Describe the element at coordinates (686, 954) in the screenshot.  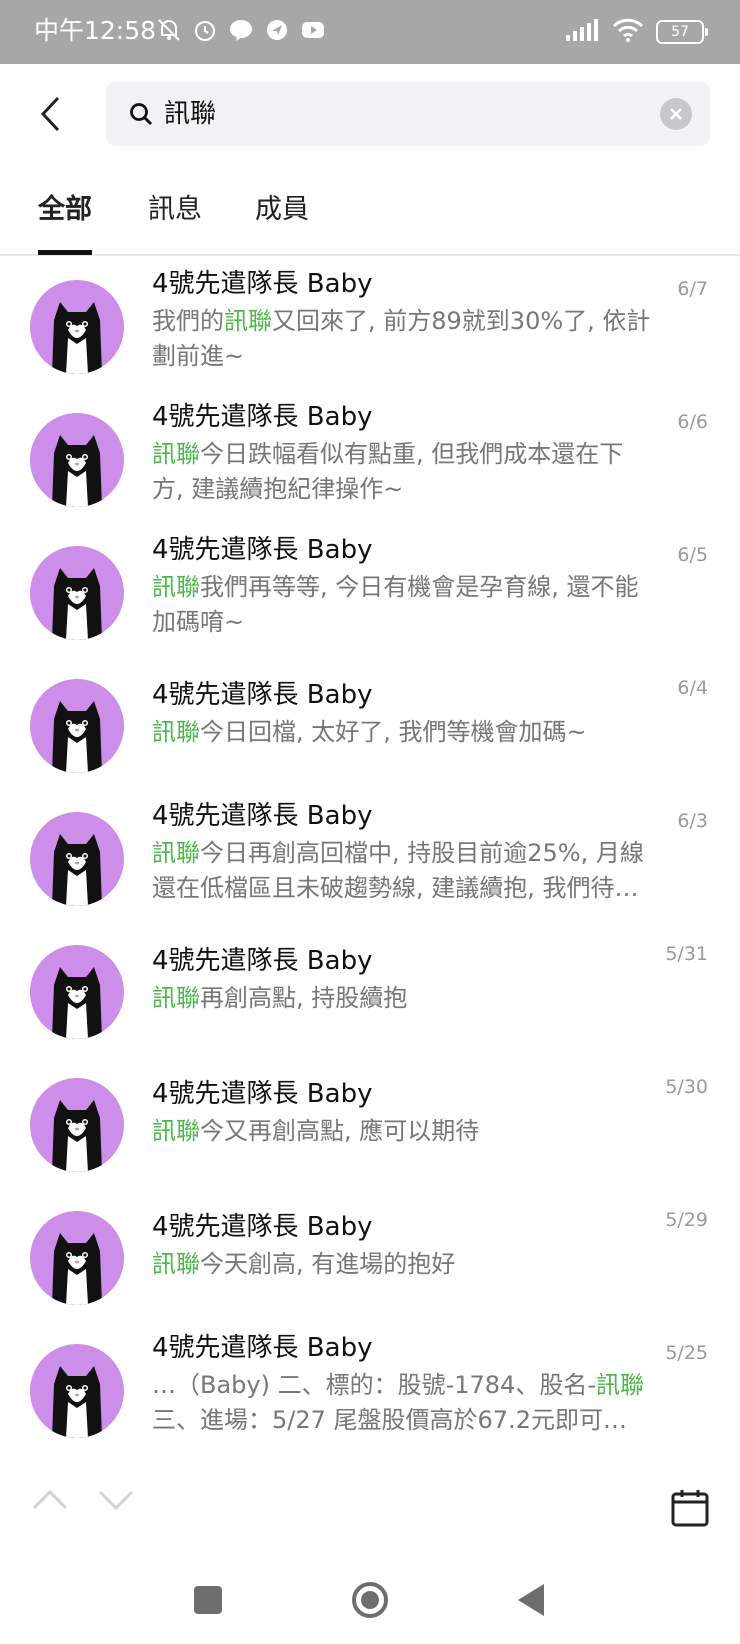
I see `message-date: 5/31` at that location.